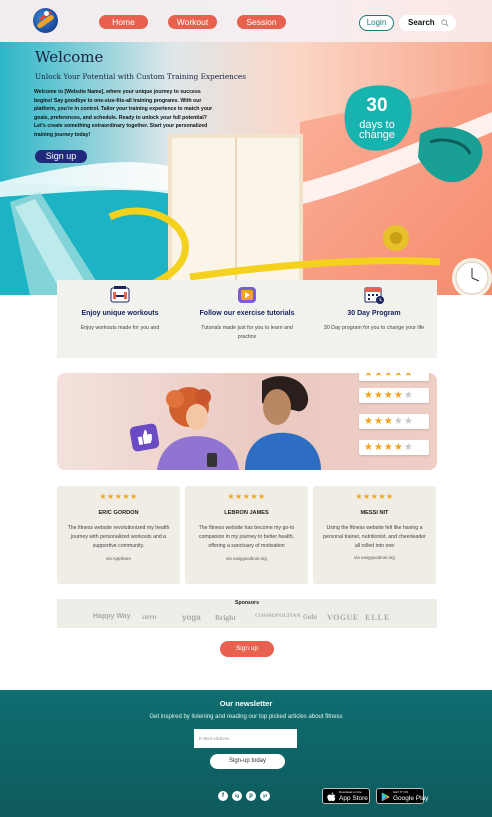 This screenshot has width=492, height=817. Describe the element at coordinates (69, 57) in the screenshot. I see `hero-title: Welcome` at that location.